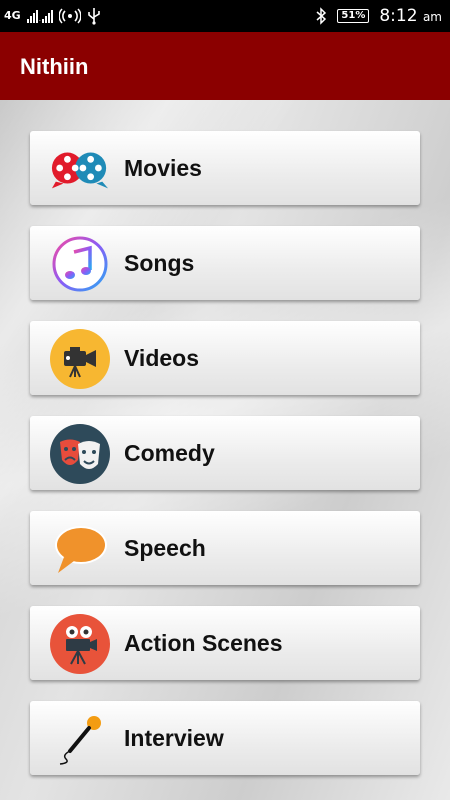 This screenshot has height=800, width=450. What do you see at coordinates (80, 264) in the screenshot?
I see `music-note-icon` at bounding box center [80, 264].